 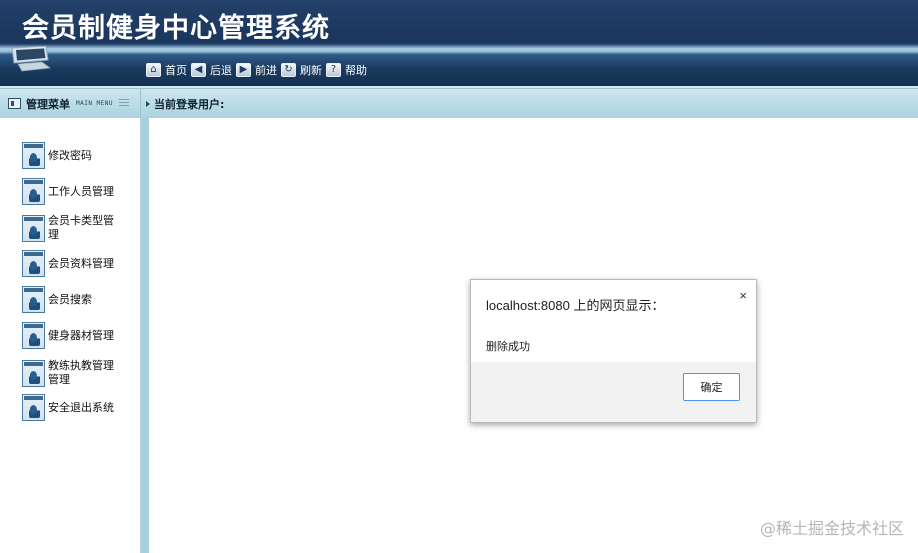 What do you see at coordinates (356, 70) in the screenshot?
I see `toolbar-help-label: 帮助` at bounding box center [356, 70].